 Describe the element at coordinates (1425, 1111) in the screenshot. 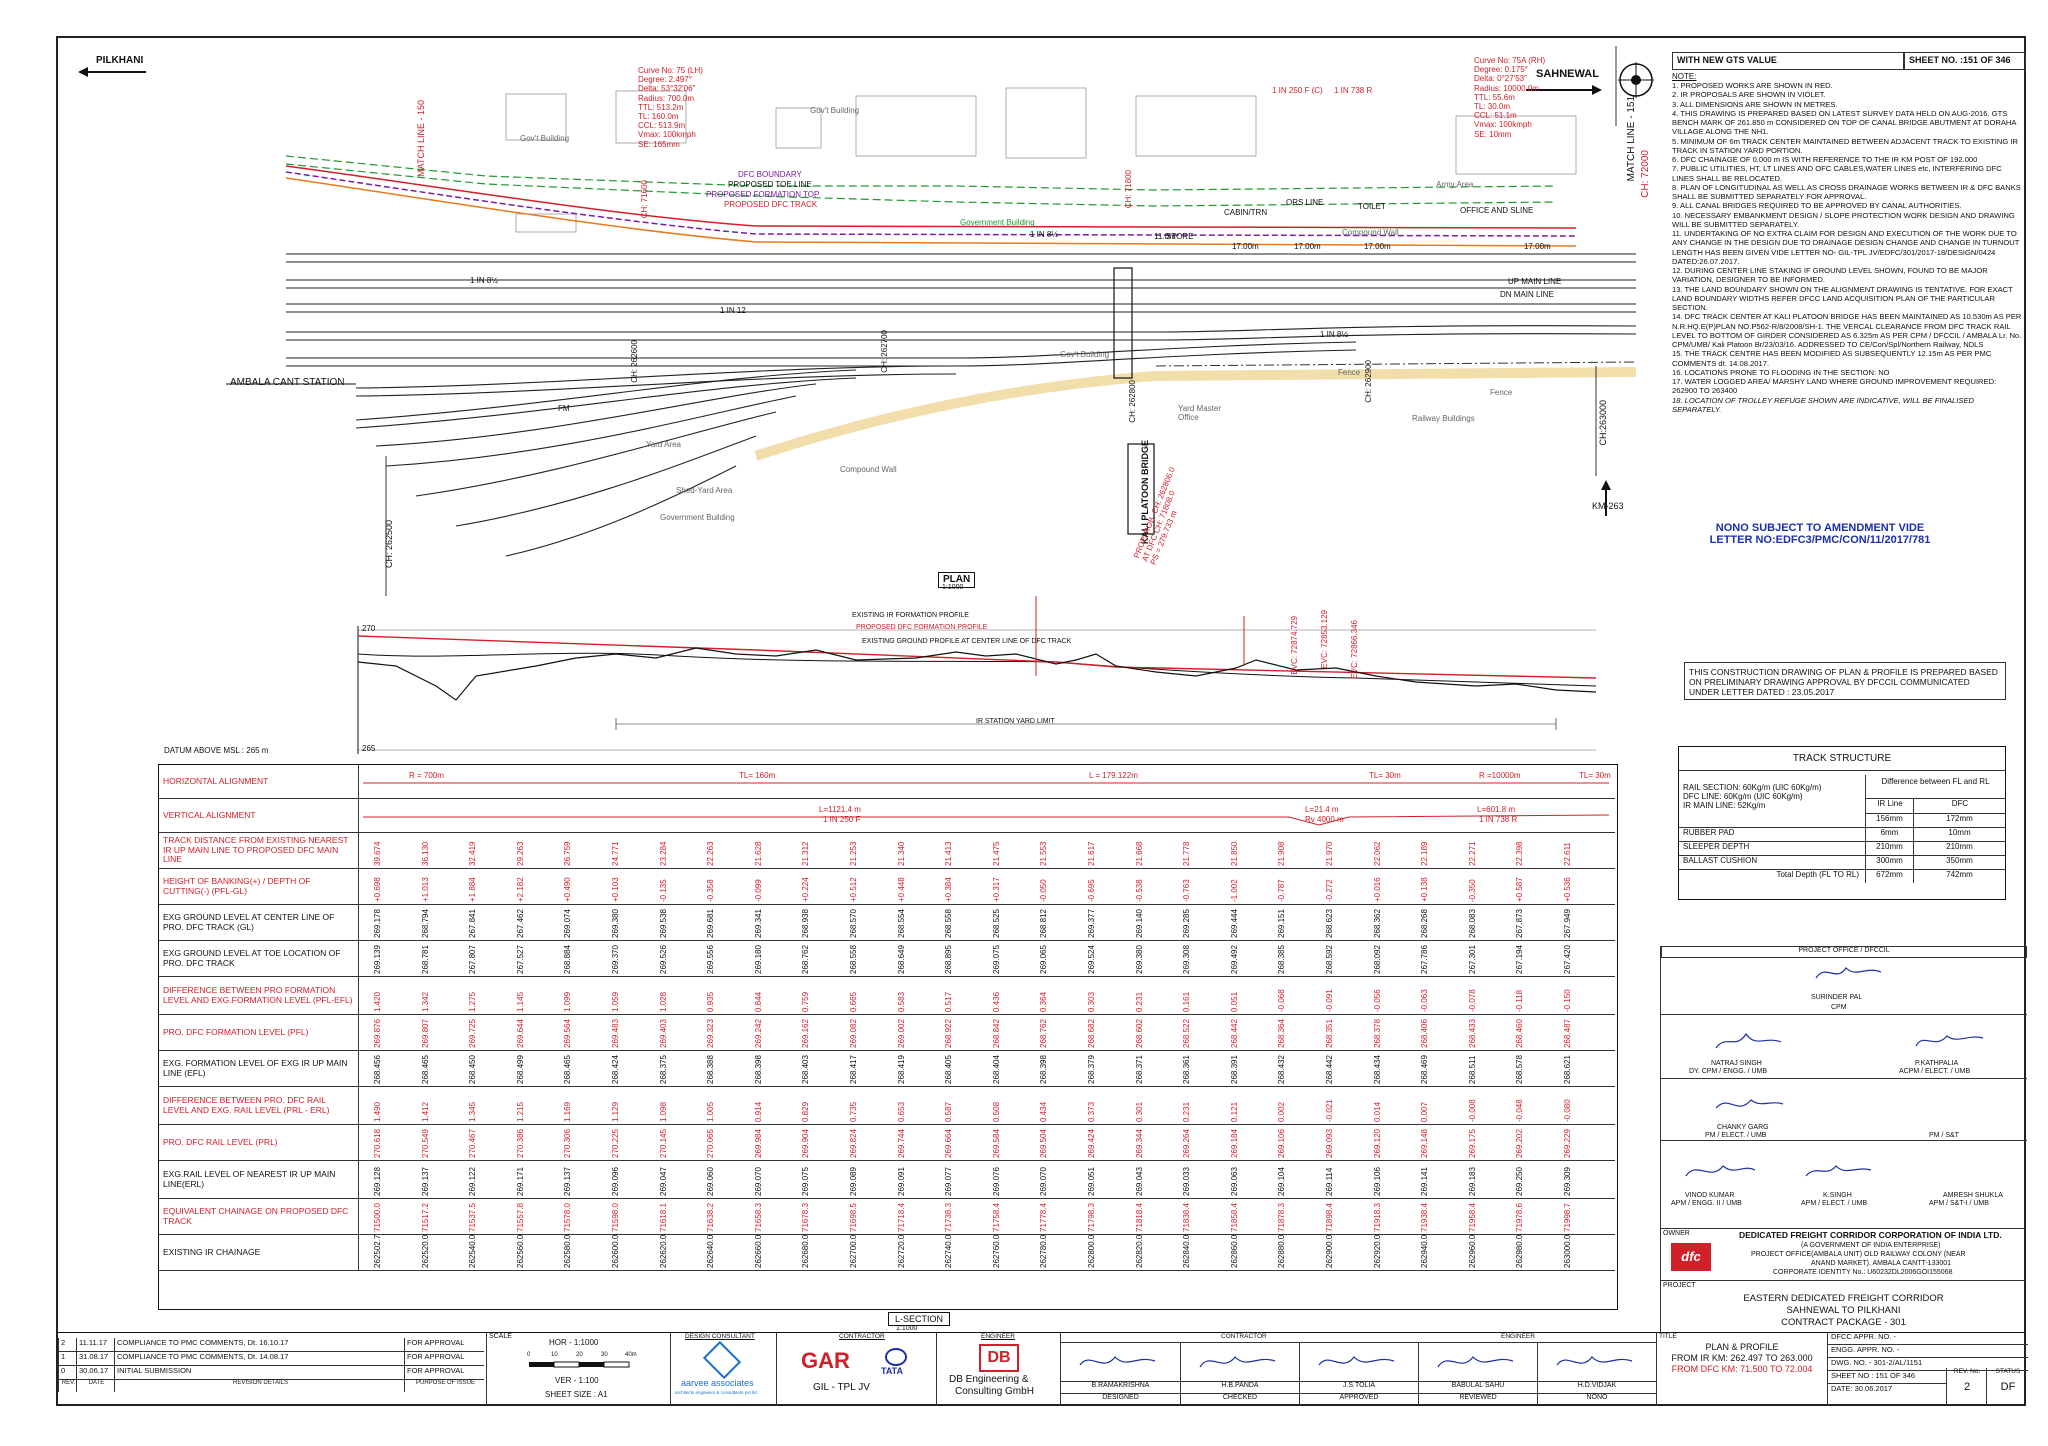

I see `table-cell: 0.007` at that location.